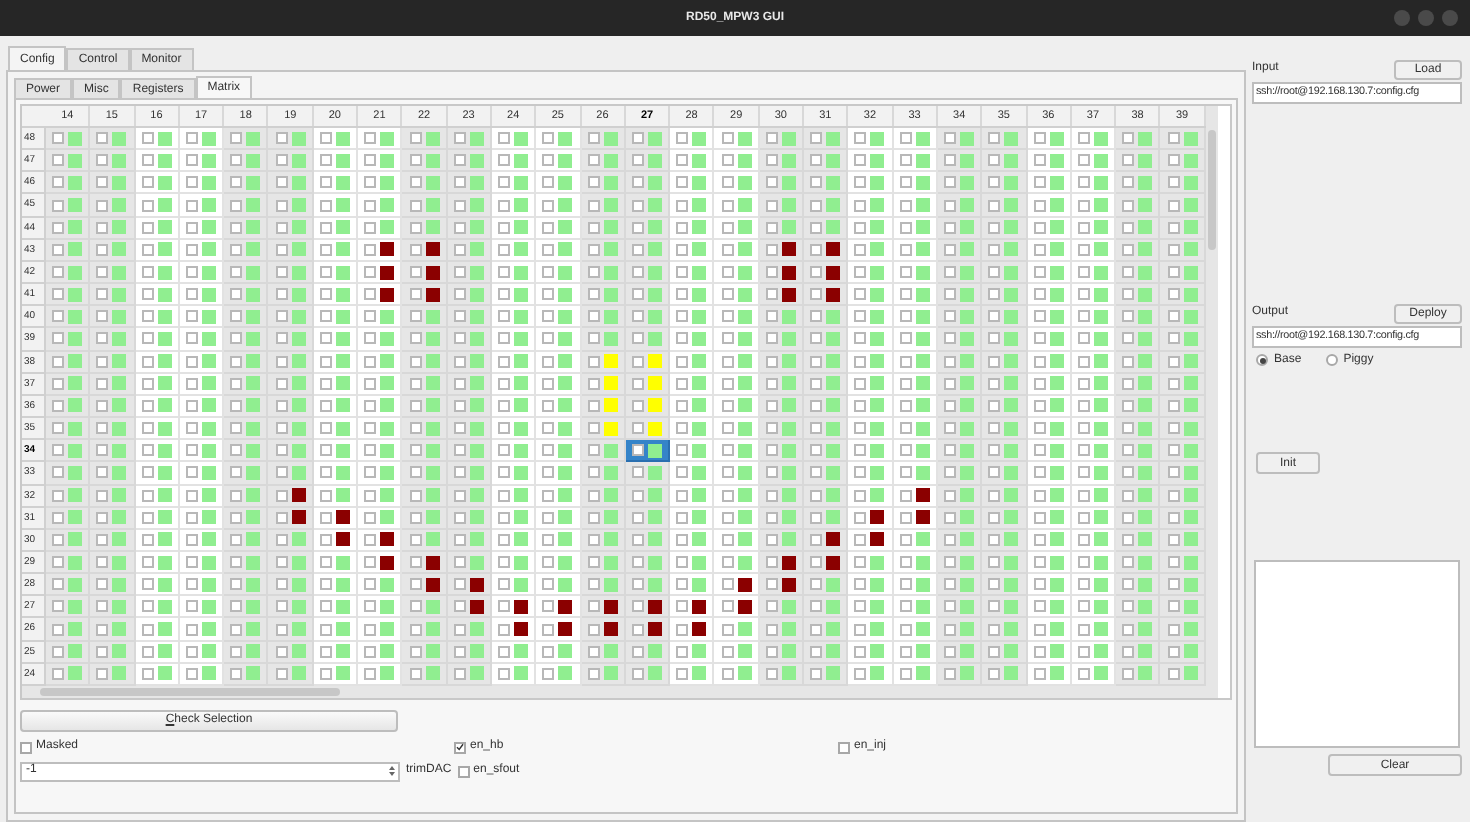 The image size is (1470, 822). What do you see at coordinates (1450, 18) in the screenshot?
I see `close-icon` at bounding box center [1450, 18].